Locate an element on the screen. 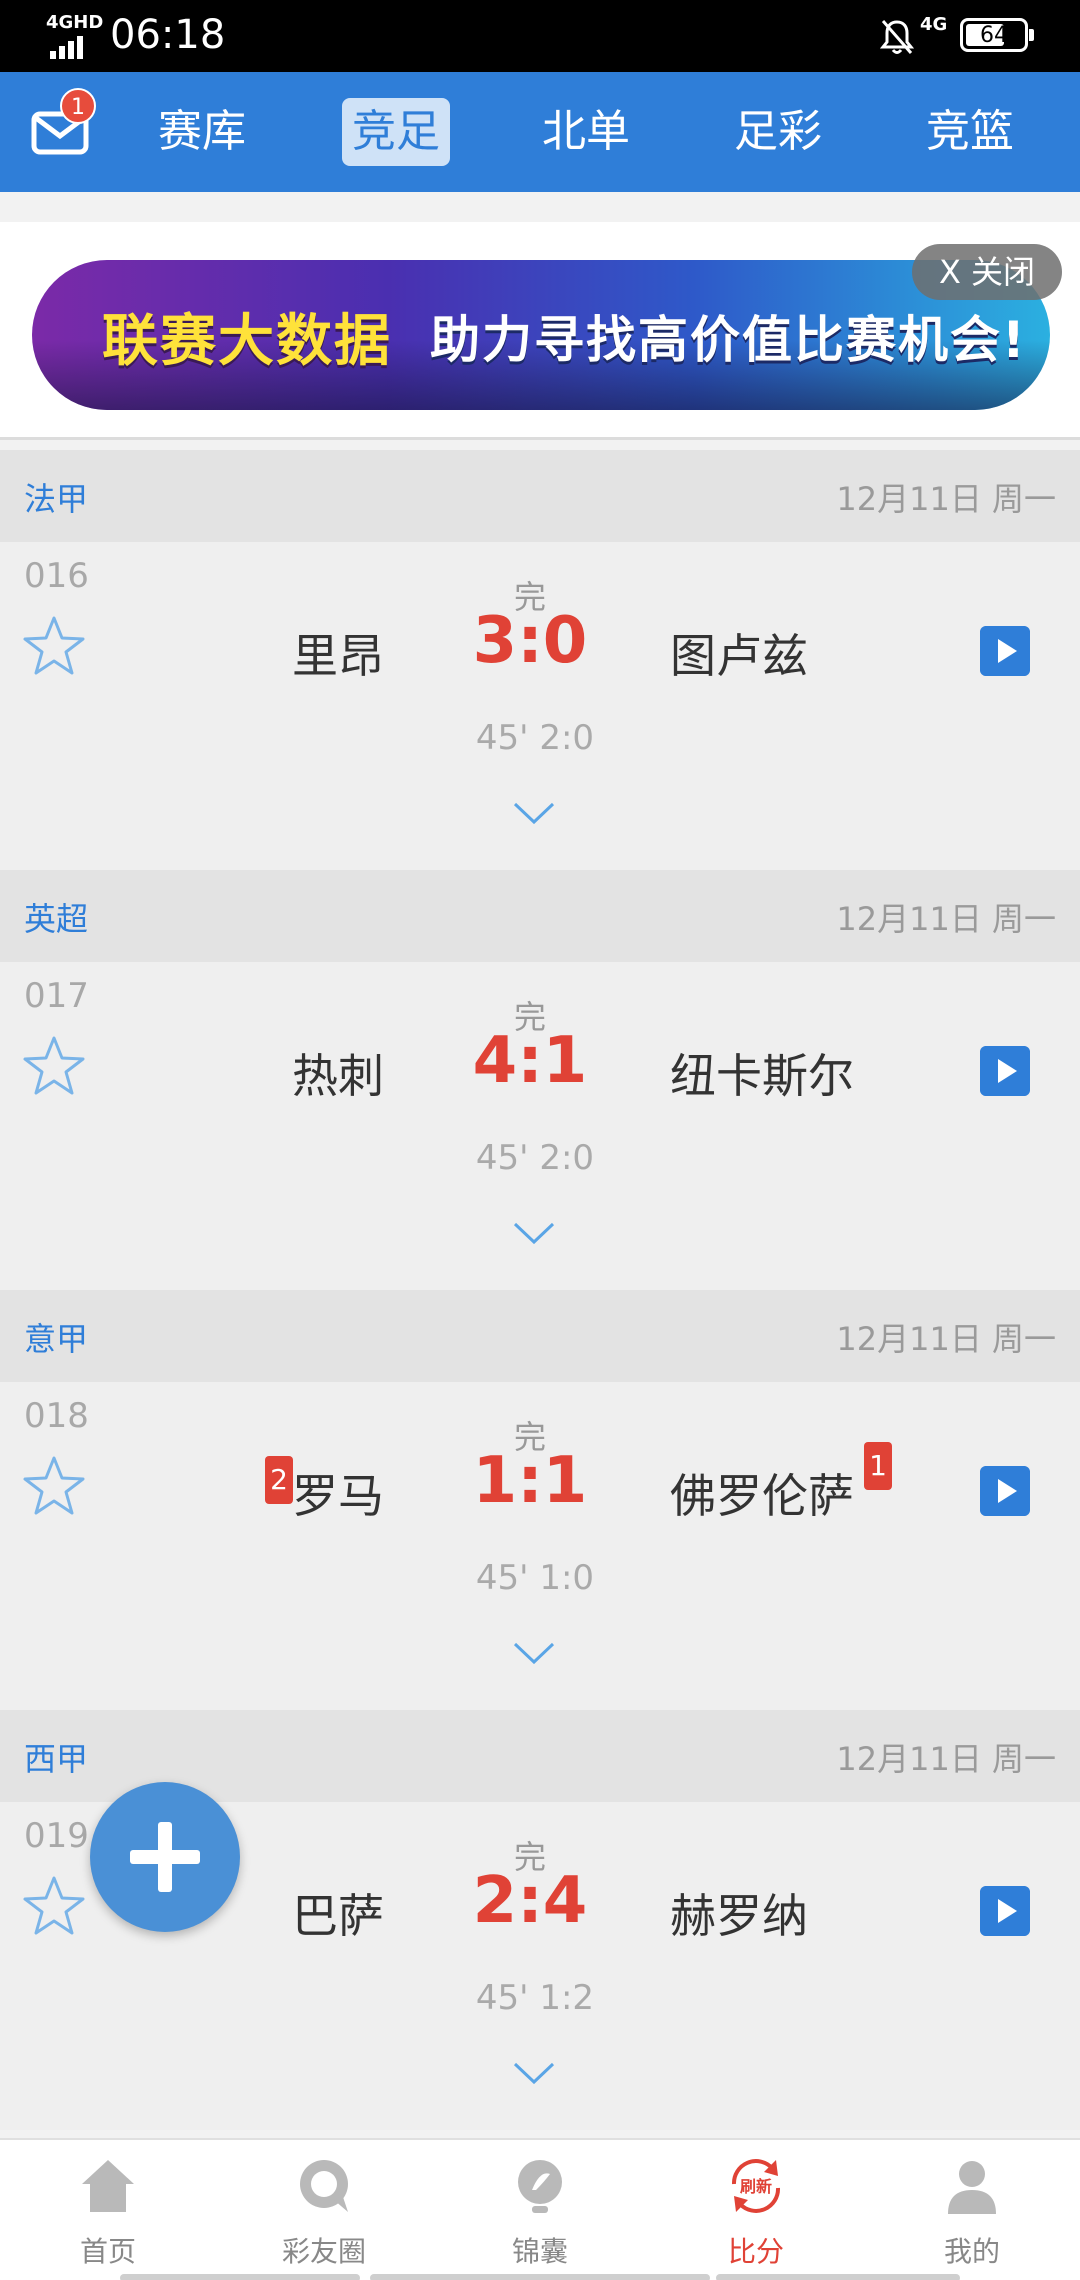  nav-label: 首页 is located at coordinates (107, 2251).